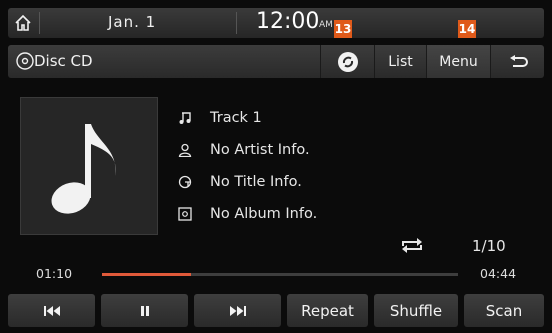  Describe the element at coordinates (185, 118) in the screenshot. I see `music-note-small-icon` at that location.